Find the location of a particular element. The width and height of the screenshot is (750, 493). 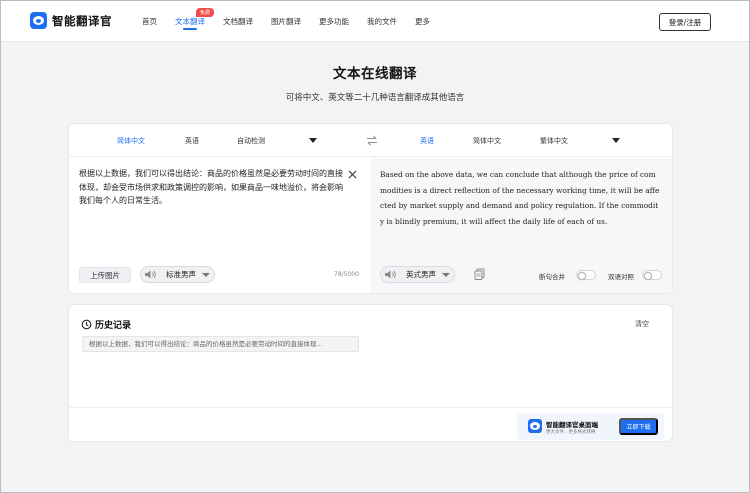

history-footer: 智能翻译官桌面端 更大文件、更多格式转换 立即下载 is located at coordinates (370, 424).